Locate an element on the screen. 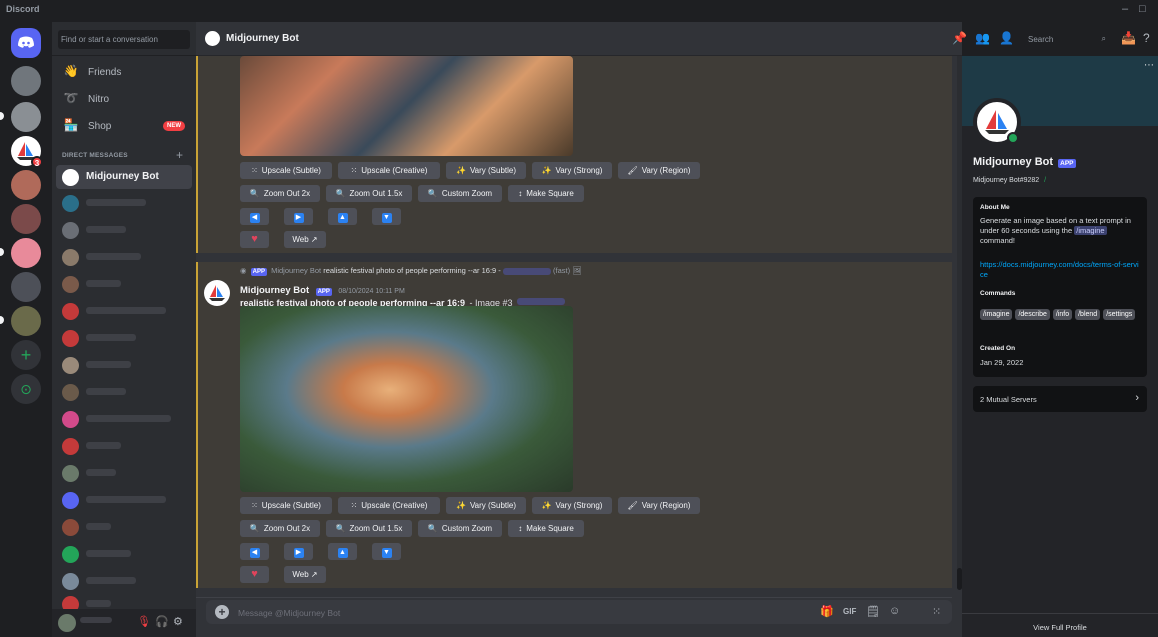 Image resolution: width=1158 pixels, height=637 pixels. discord-home-icon is located at coordinates (26, 43).